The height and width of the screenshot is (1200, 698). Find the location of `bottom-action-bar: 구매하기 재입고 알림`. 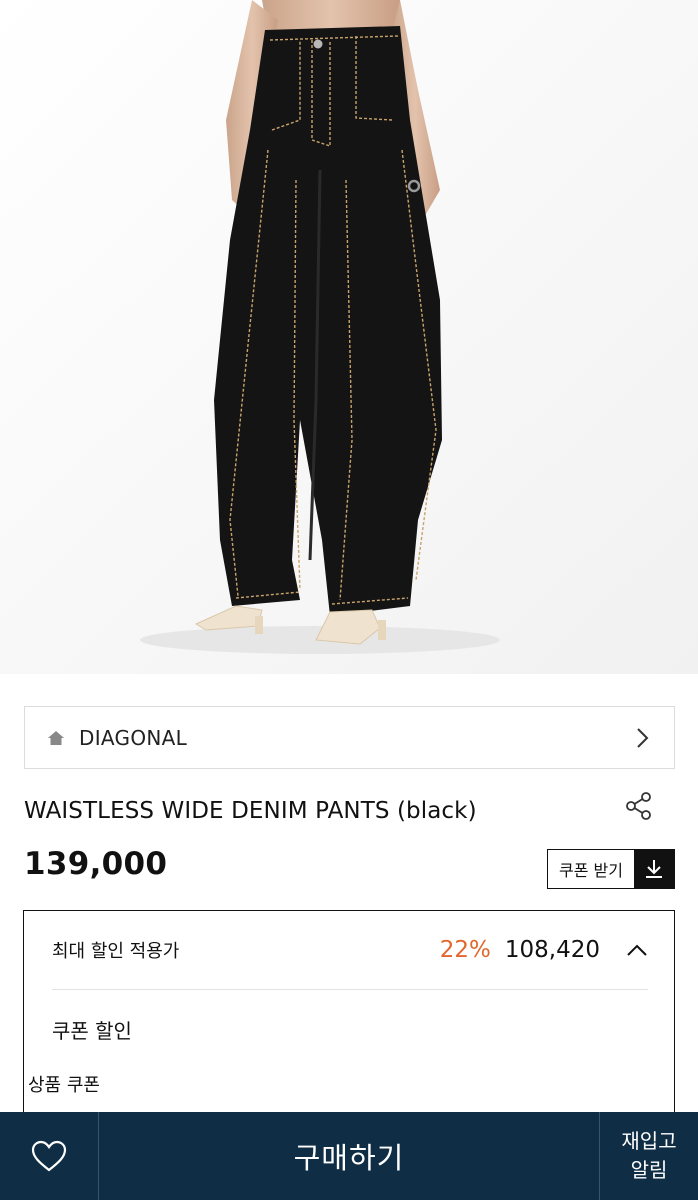

bottom-action-bar: 구매하기 재입고 알림 is located at coordinates (349, 1156).